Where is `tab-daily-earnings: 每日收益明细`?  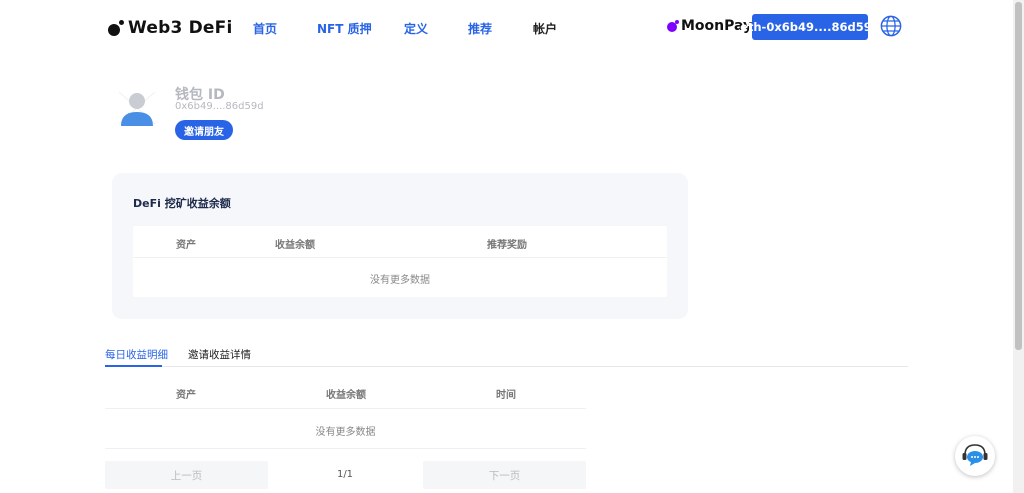 tab-daily-earnings: 每日收益明细 is located at coordinates (136, 354).